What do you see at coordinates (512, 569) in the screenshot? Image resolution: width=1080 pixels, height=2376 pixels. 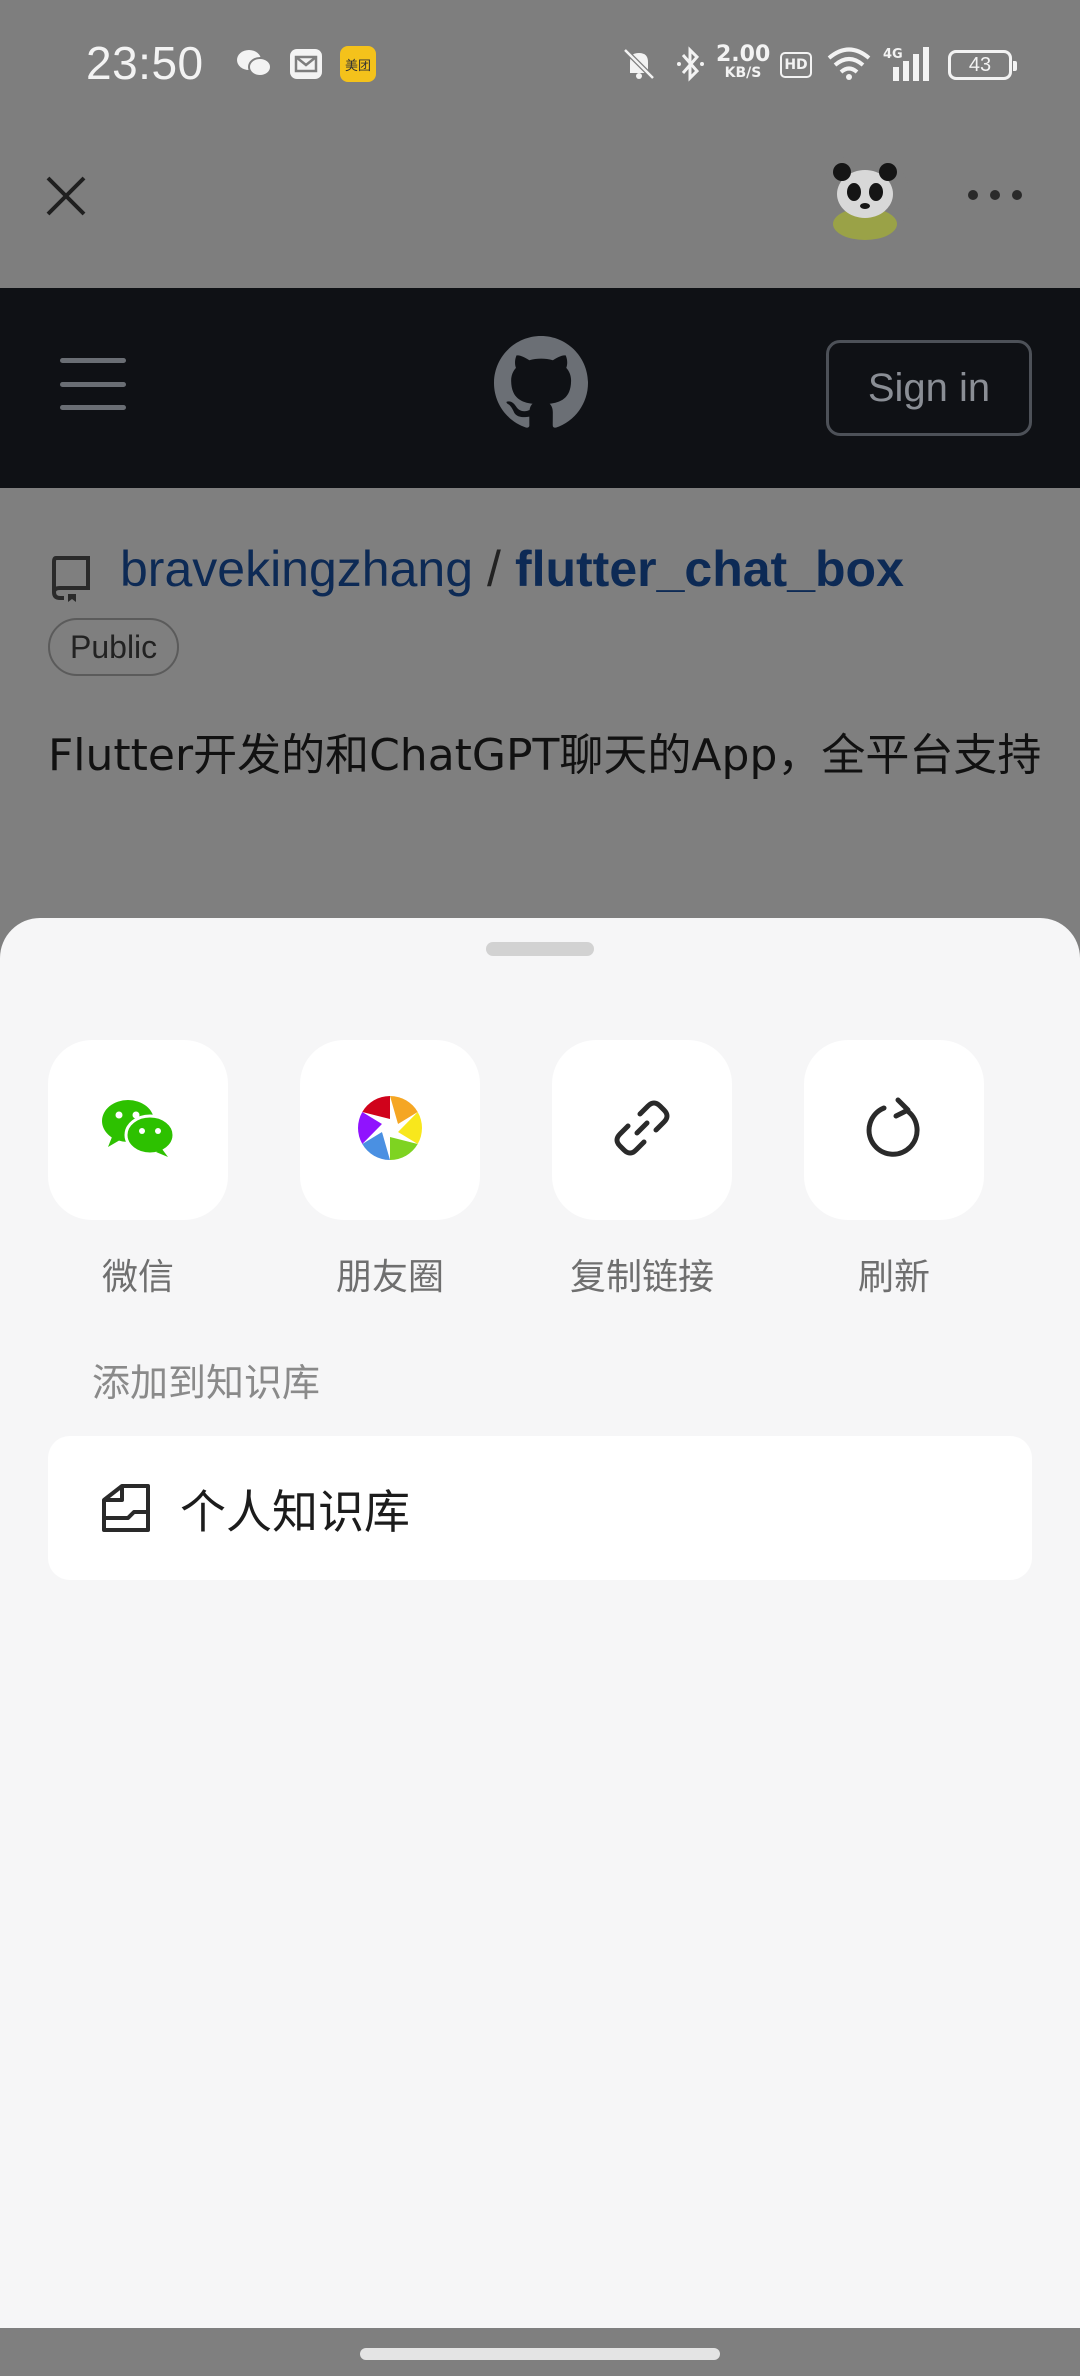 I see `repo-path: bravekingzhang / flutter_chat_box` at bounding box center [512, 569].